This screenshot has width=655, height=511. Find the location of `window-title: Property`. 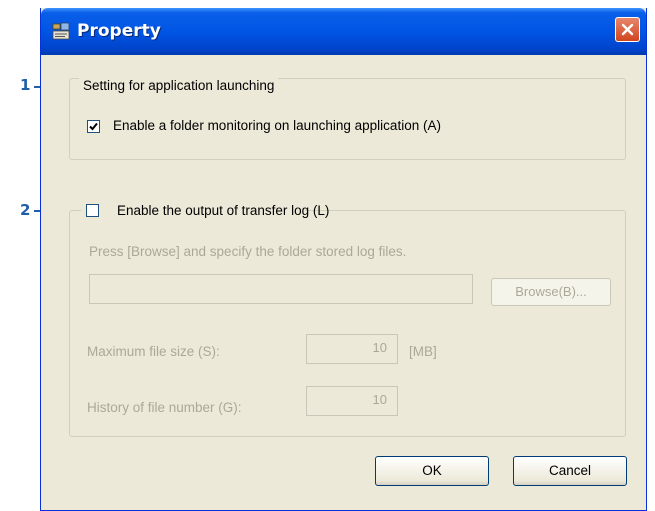

window-title: Property is located at coordinates (119, 31).